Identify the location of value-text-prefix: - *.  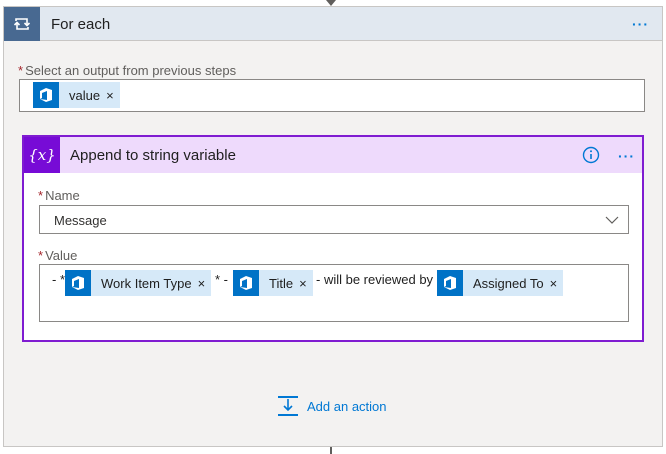
(58, 279).